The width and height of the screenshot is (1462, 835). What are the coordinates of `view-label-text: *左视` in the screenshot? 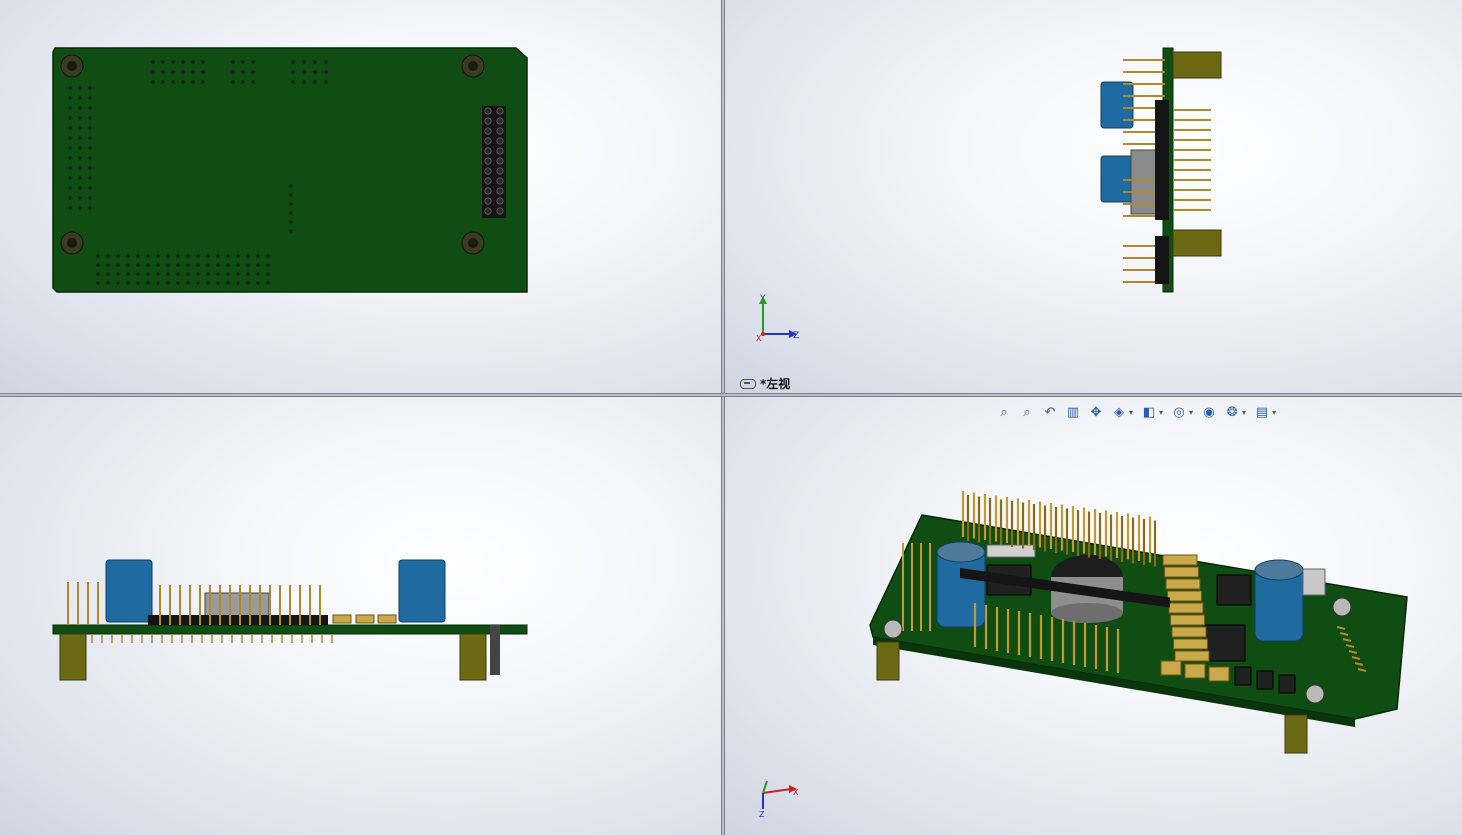 It's located at (775, 384).